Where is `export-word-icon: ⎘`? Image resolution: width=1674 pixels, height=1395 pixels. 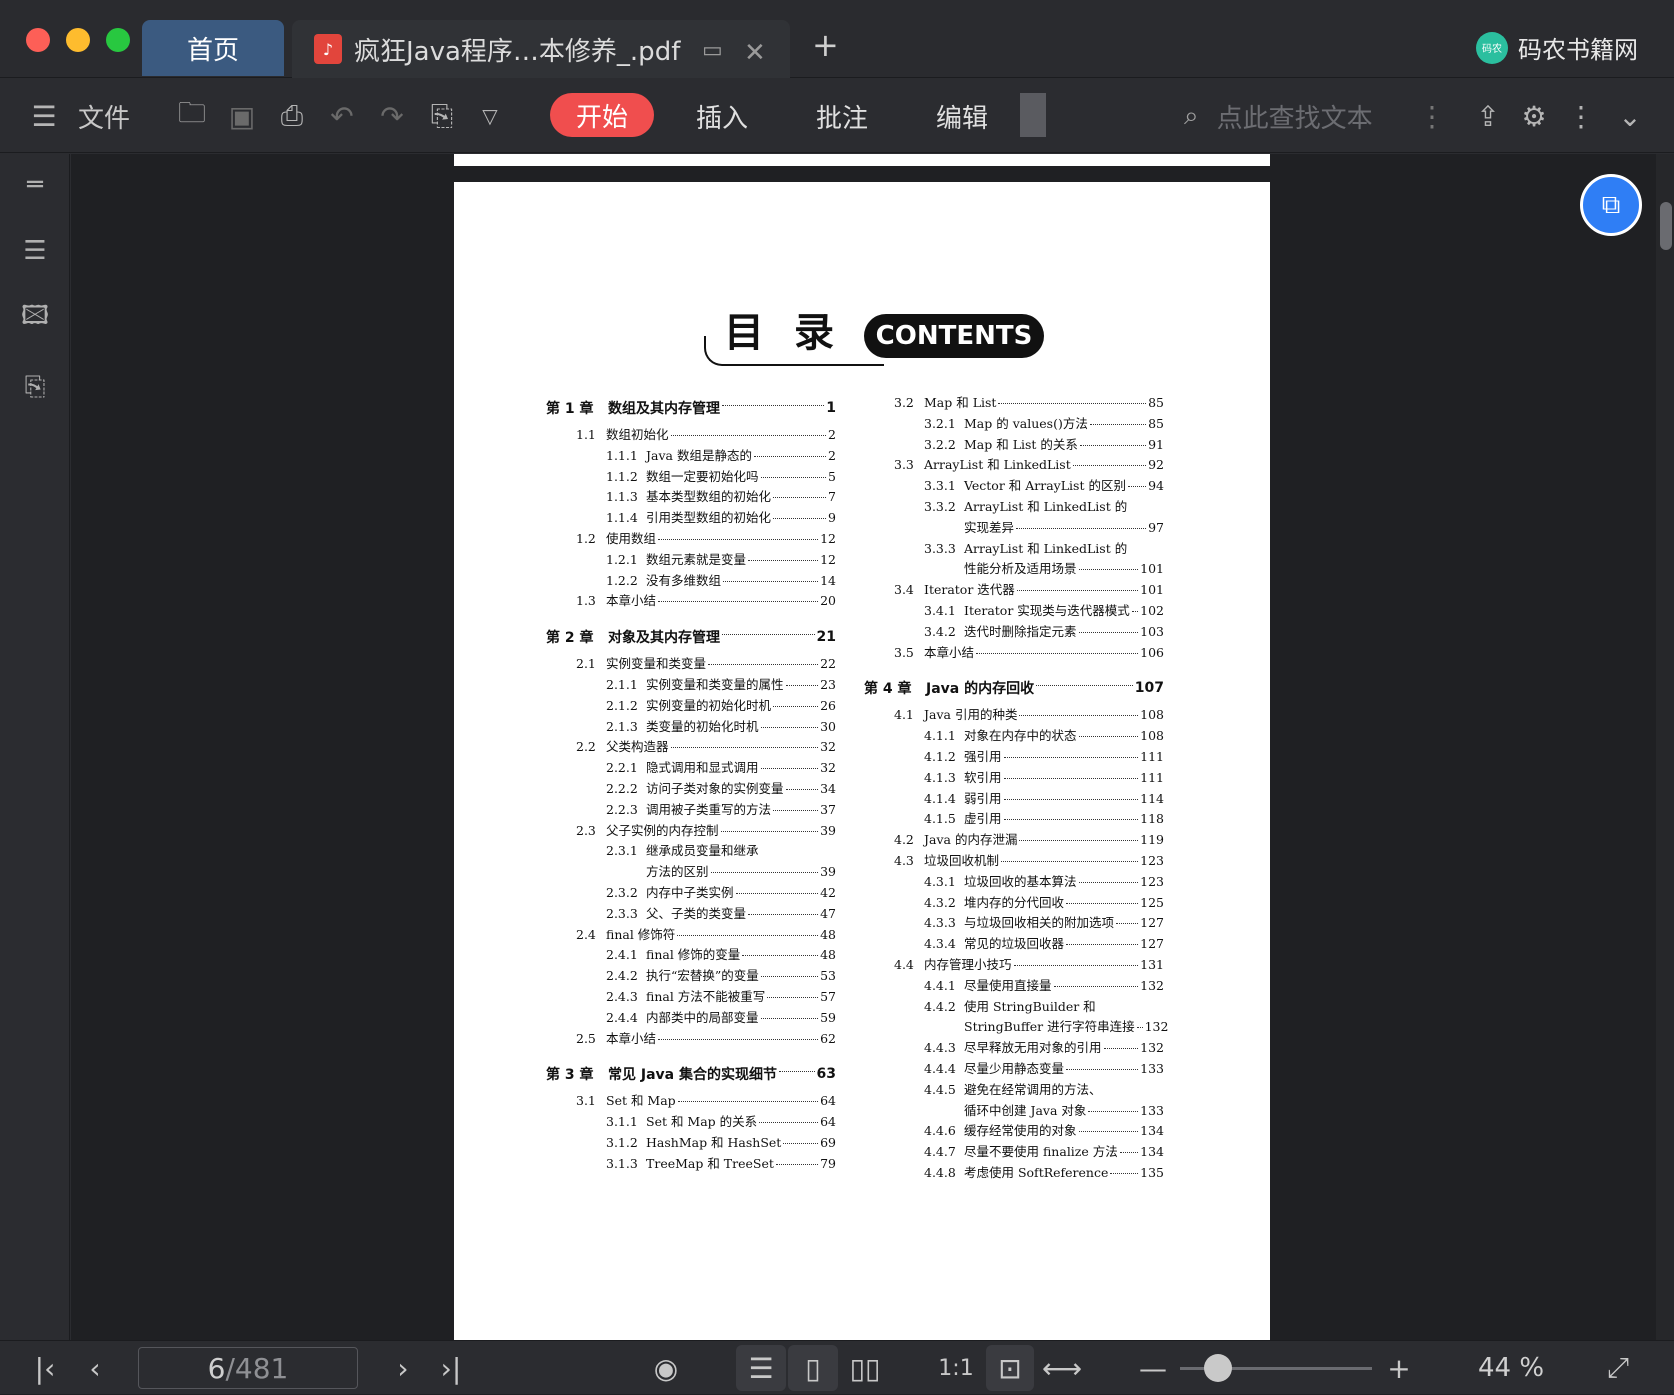
export-word-icon: ⎘ is located at coordinates (442, 116).